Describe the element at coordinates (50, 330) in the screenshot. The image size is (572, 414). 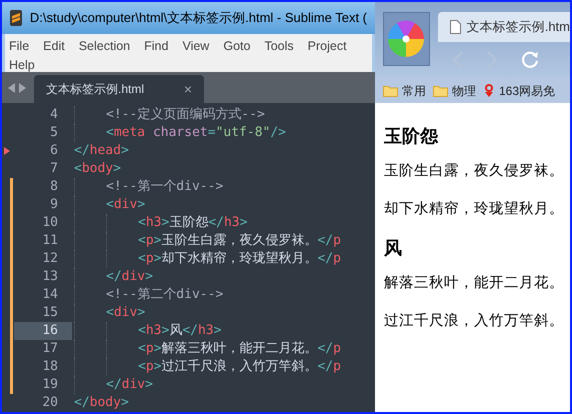
I see `line-number: 16` at that location.